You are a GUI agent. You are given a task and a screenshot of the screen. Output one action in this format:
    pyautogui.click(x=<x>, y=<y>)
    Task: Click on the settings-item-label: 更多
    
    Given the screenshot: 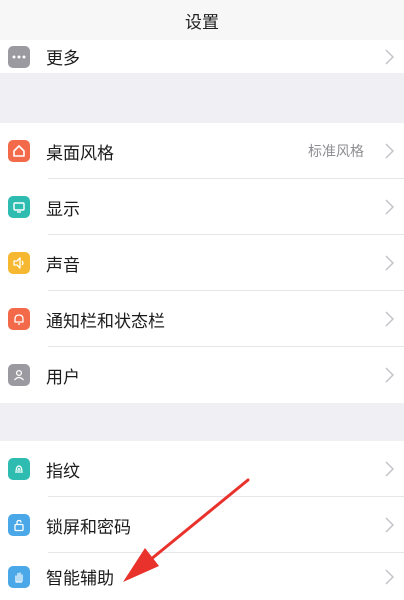 What is the action you would take?
    pyautogui.click(x=63, y=59)
    